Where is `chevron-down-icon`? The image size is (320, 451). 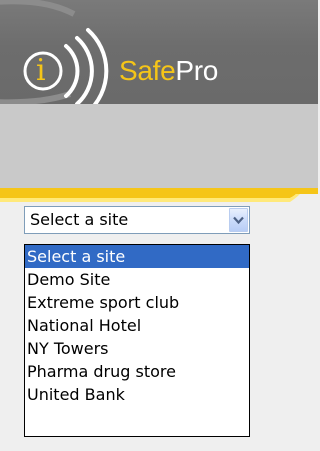 chevron-down-icon is located at coordinates (238, 220).